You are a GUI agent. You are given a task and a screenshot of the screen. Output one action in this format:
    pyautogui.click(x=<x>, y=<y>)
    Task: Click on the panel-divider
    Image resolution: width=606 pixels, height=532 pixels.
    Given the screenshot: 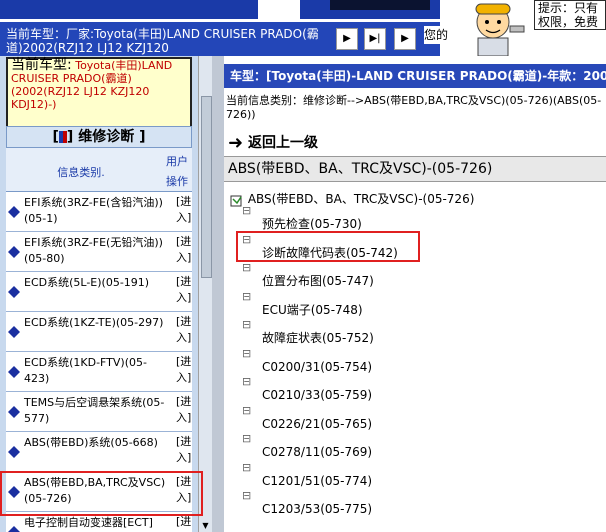 What is the action you would take?
    pyautogui.click(x=218, y=294)
    